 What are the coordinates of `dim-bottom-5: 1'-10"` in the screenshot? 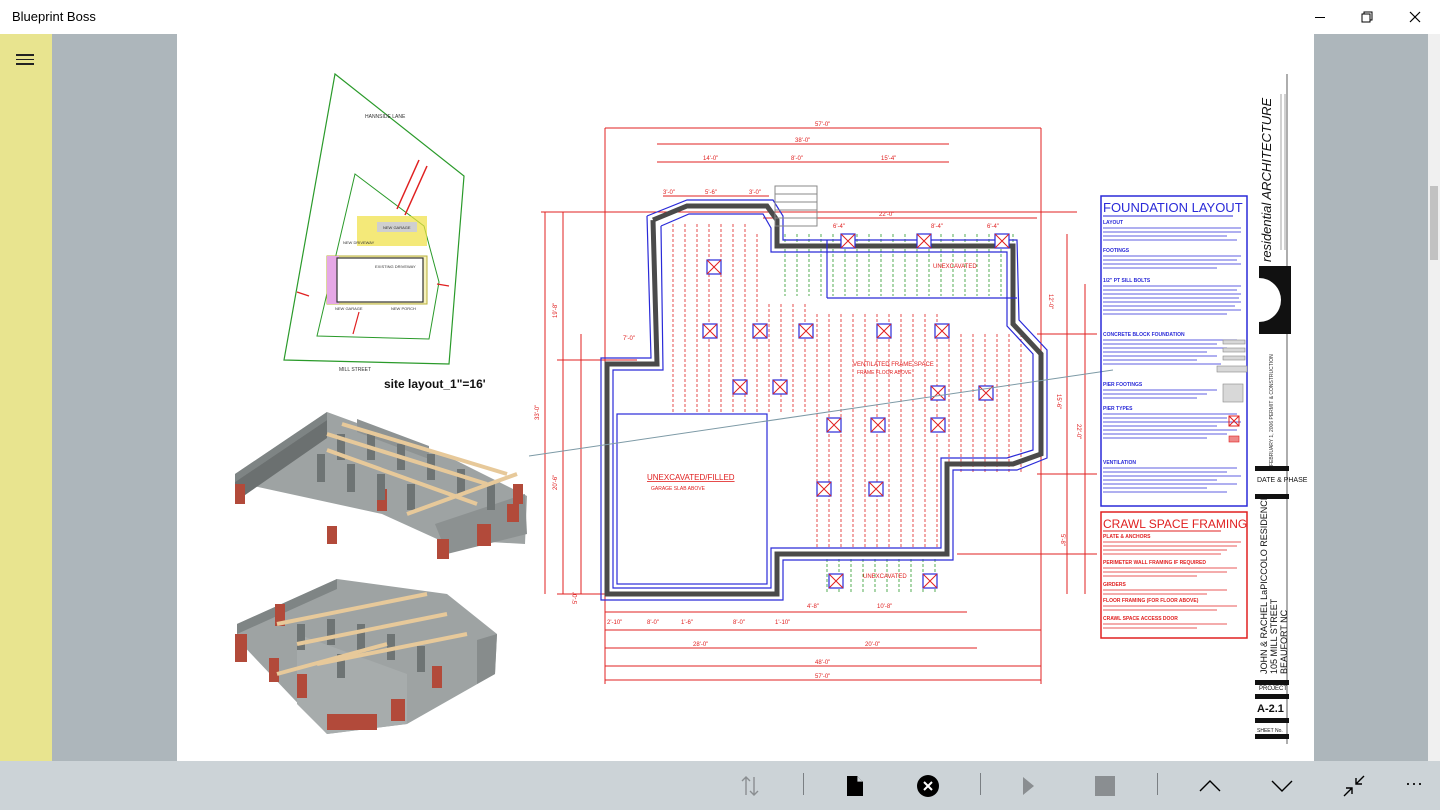 It's located at (782, 623).